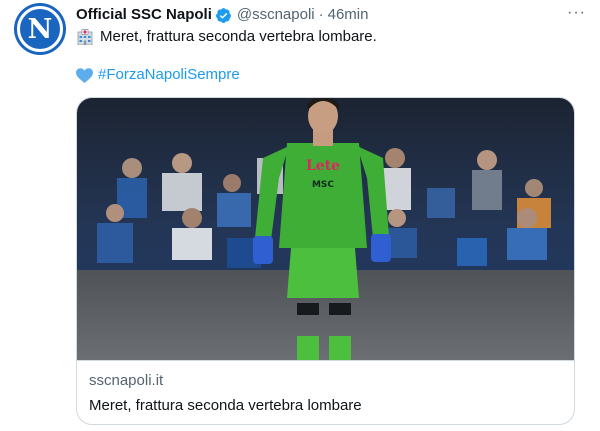  What do you see at coordinates (223, 15) in the screenshot?
I see `verified-badge-icon` at bounding box center [223, 15].